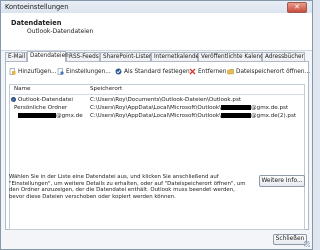 The image size is (320, 250). I want to click on close-window-button: ✕, so click(297, 7).